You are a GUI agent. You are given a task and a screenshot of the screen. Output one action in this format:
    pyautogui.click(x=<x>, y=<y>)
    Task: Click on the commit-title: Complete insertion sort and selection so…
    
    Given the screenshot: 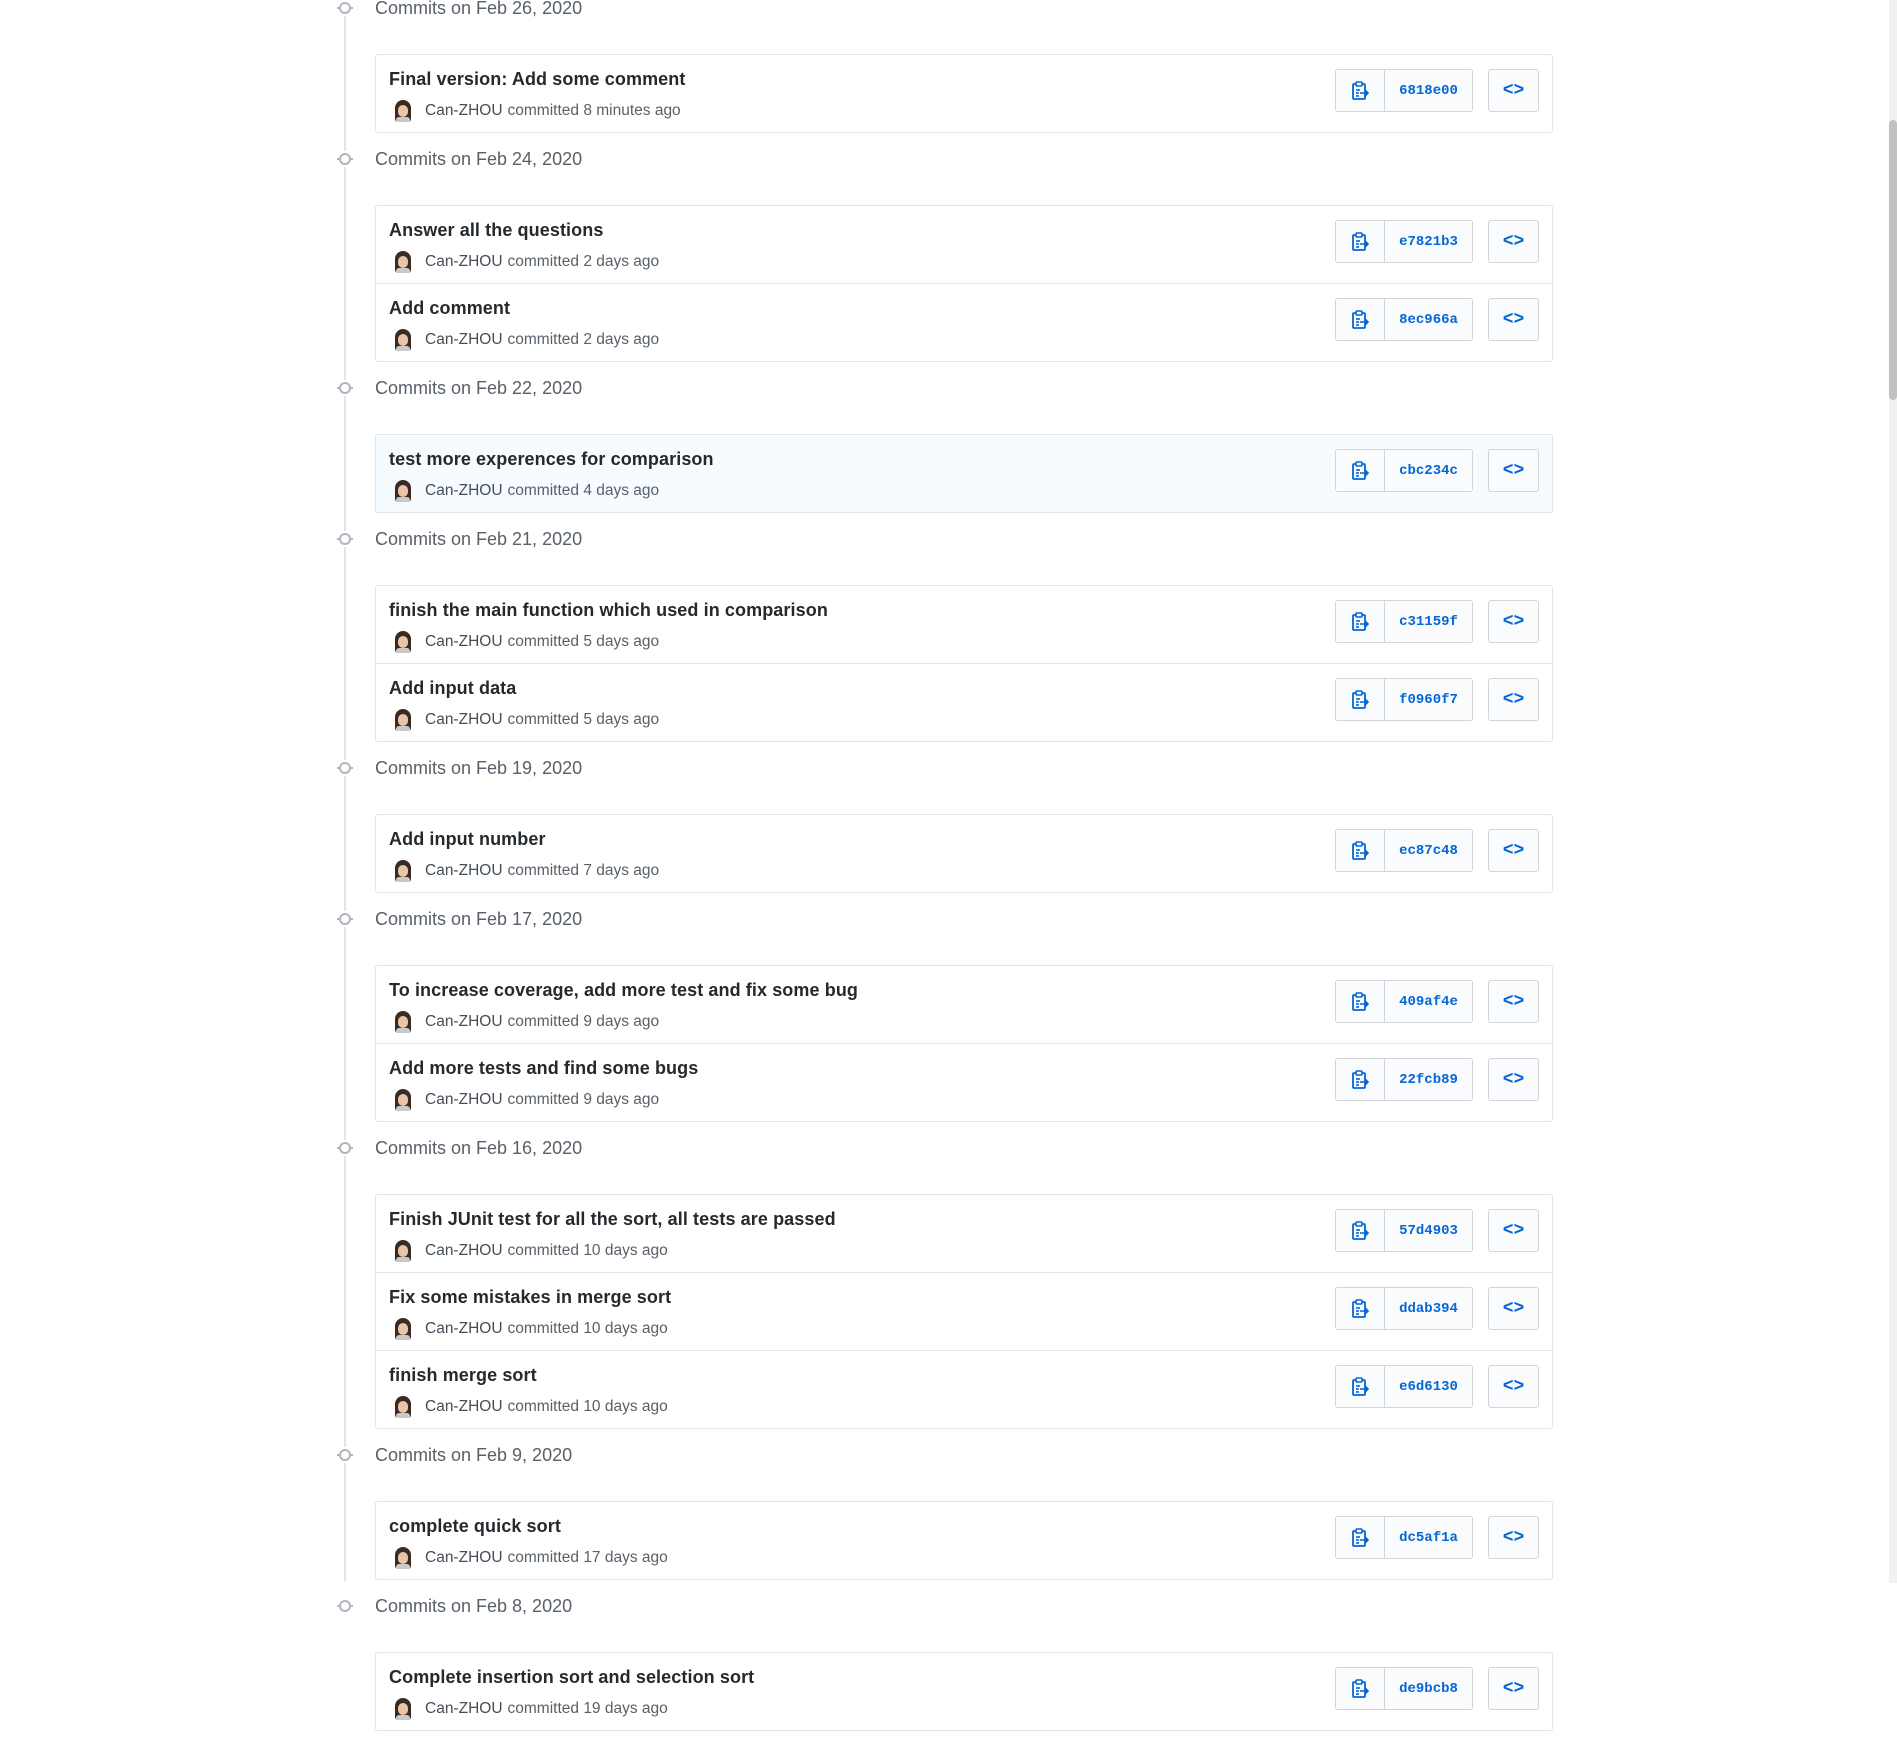 What is the action you would take?
    pyautogui.click(x=571, y=1677)
    